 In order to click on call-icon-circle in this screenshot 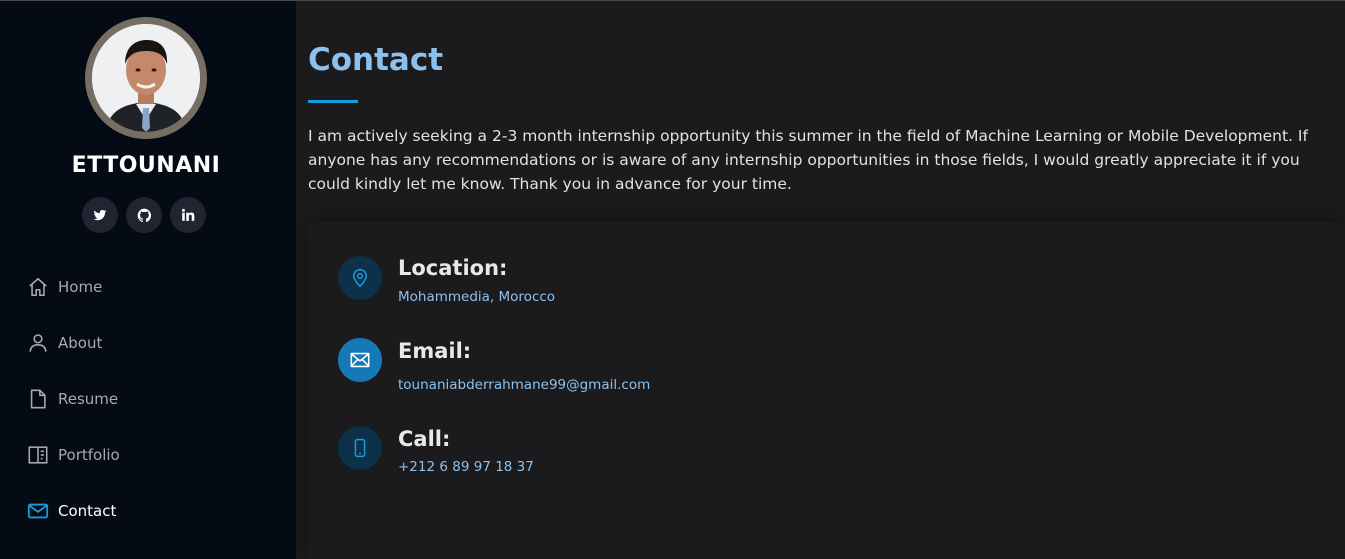, I will do `click(360, 448)`.